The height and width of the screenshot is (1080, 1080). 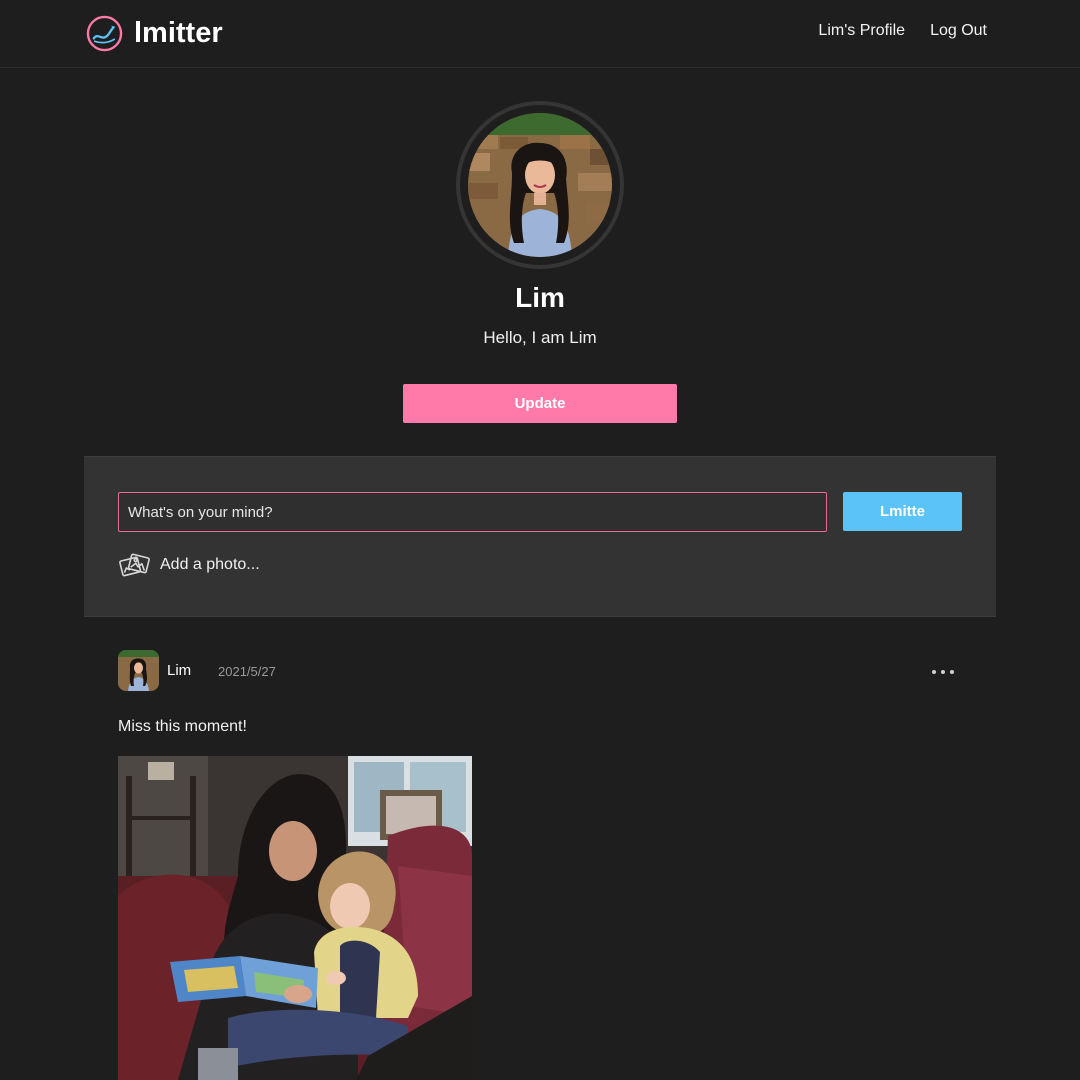 I want to click on post-author-name: Lim, so click(x=179, y=670).